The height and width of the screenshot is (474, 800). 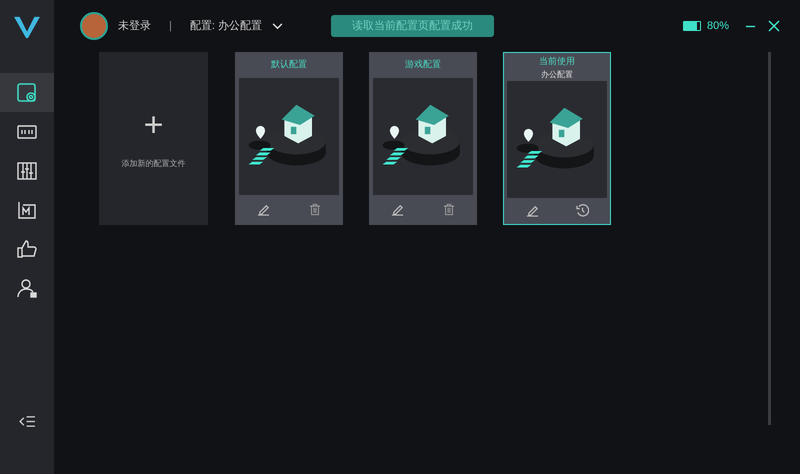 What do you see at coordinates (769, 238) in the screenshot?
I see `scrollbar` at bounding box center [769, 238].